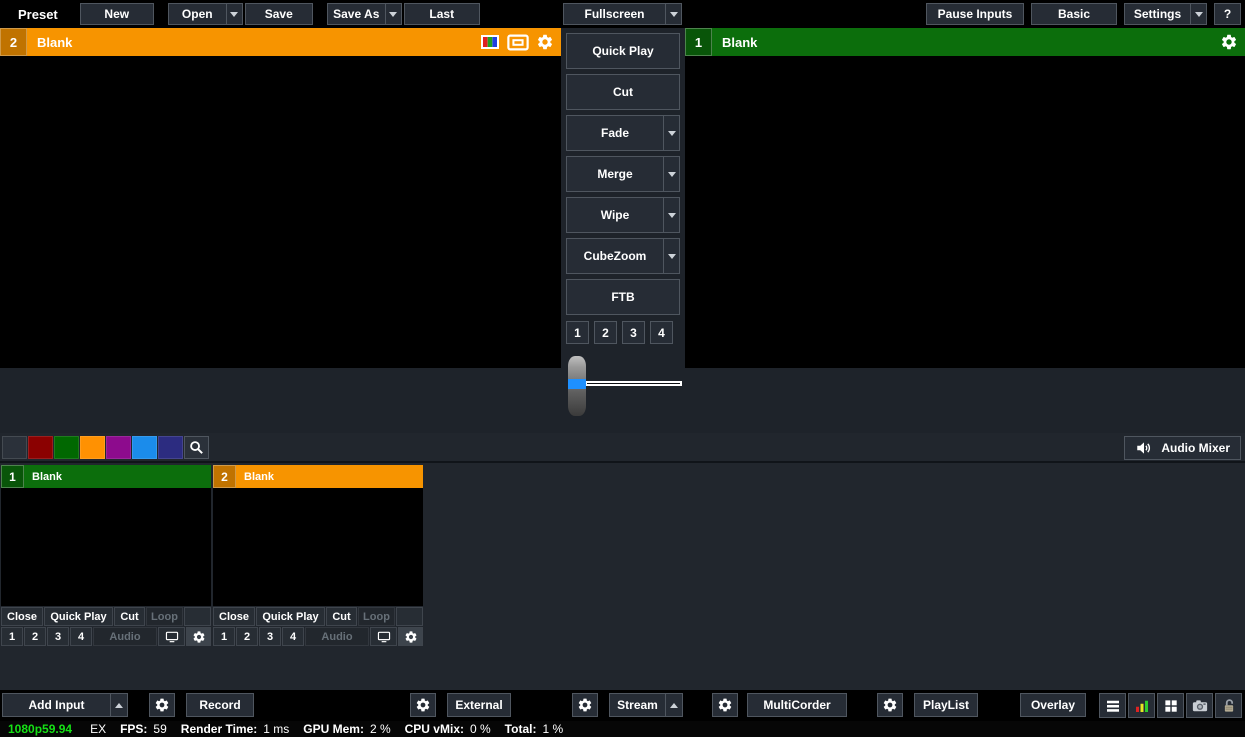 This screenshot has height=743, width=1245. I want to click on open-button: Open, so click(196, 14).